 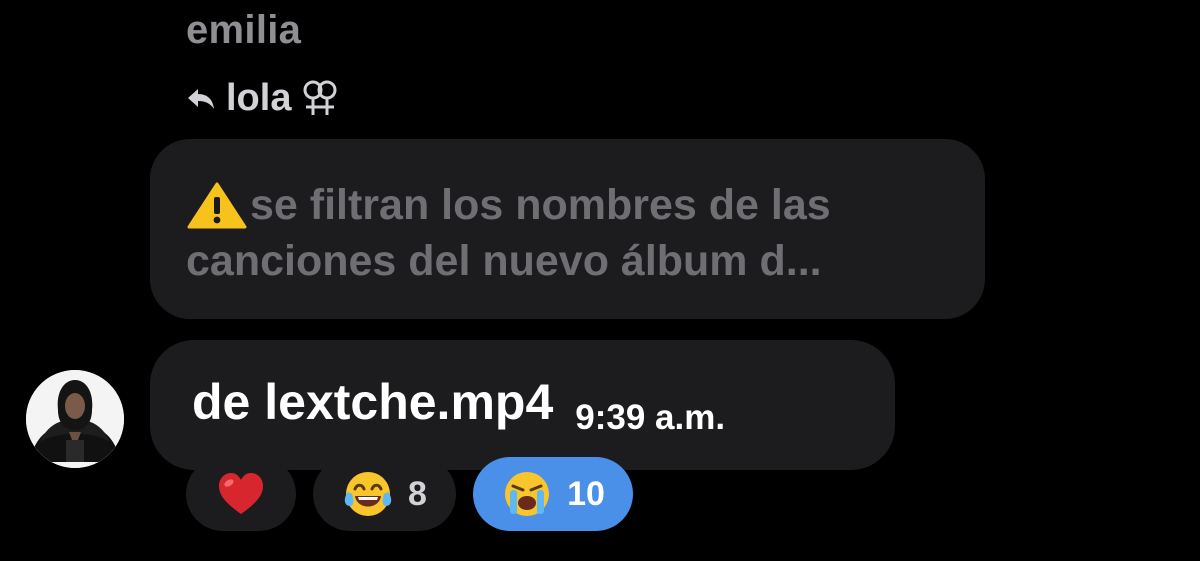 What do you see at coordinates (527, 494) in the screenshot?
I see `loudly-crying-face-icon` at bounding box center [527, 494].